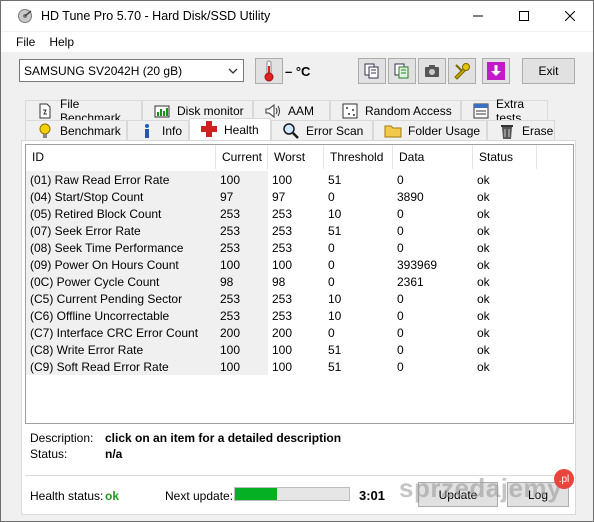 The width and height of the screenshot is (594, 522). Describe the element at coordinates (114, 454) in the screenshot. I see `status-value: n/a` at that location.